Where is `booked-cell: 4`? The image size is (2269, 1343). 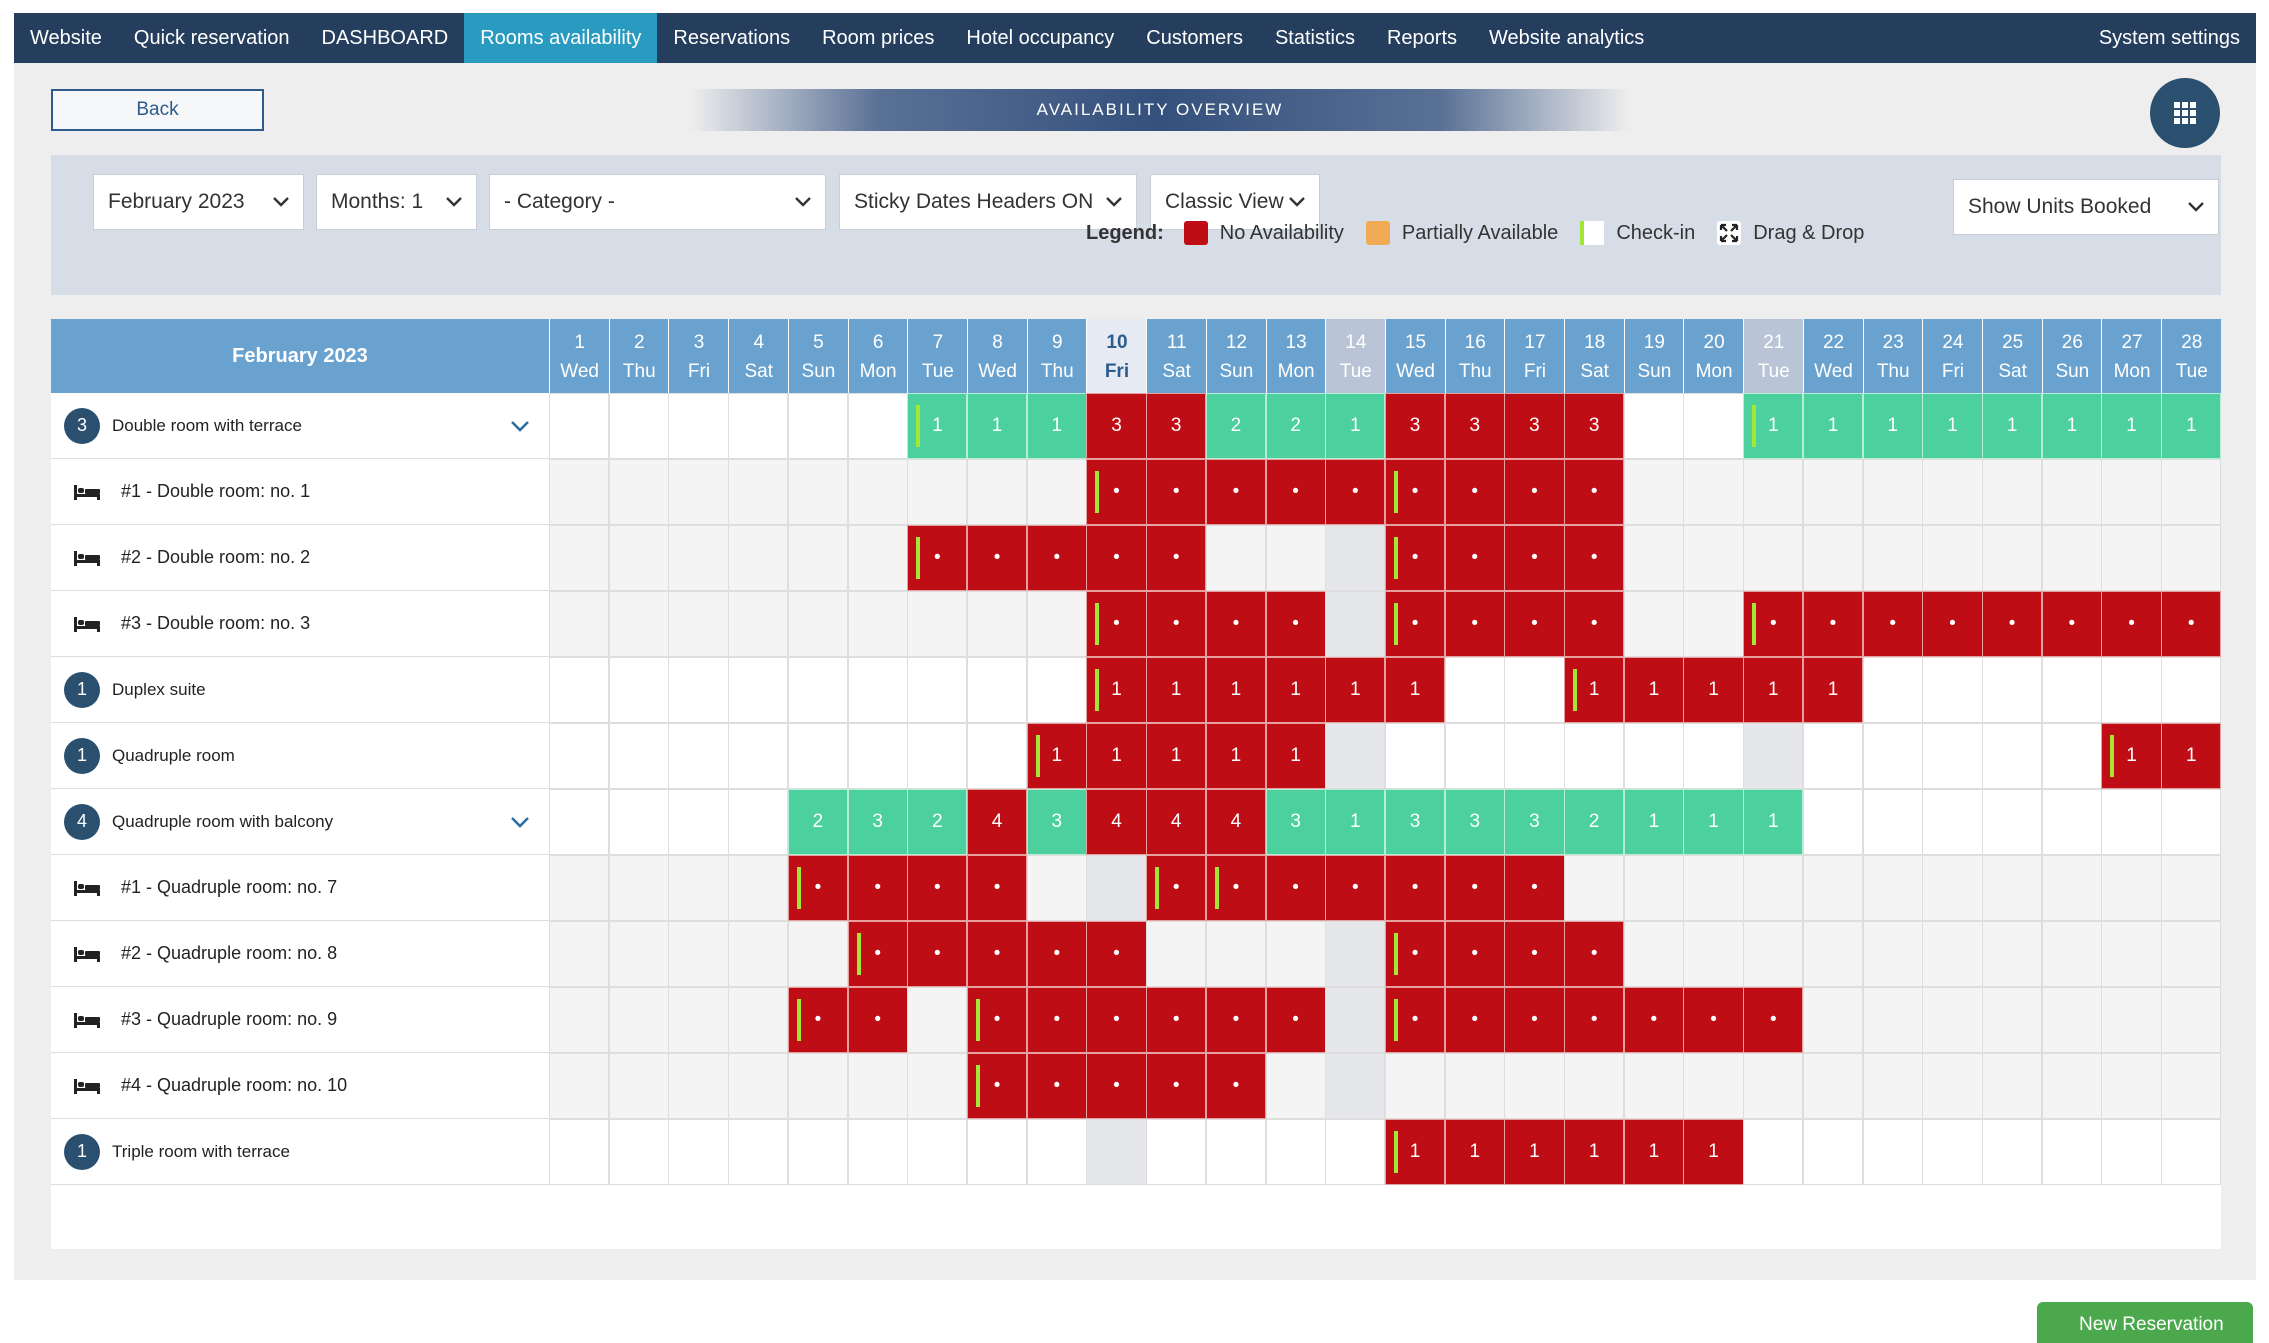 booked-cell: 4 is located at coordinates (1235, 822).